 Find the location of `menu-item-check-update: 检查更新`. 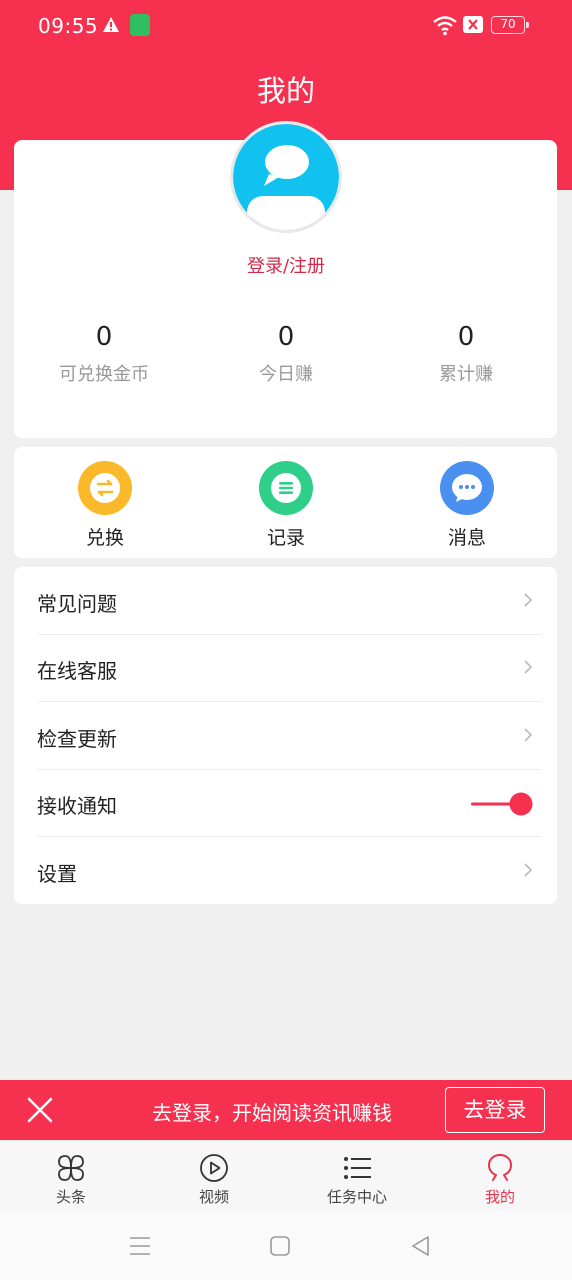

menu-item-check-update: 检查更新 is located at coordinates (285, 736).